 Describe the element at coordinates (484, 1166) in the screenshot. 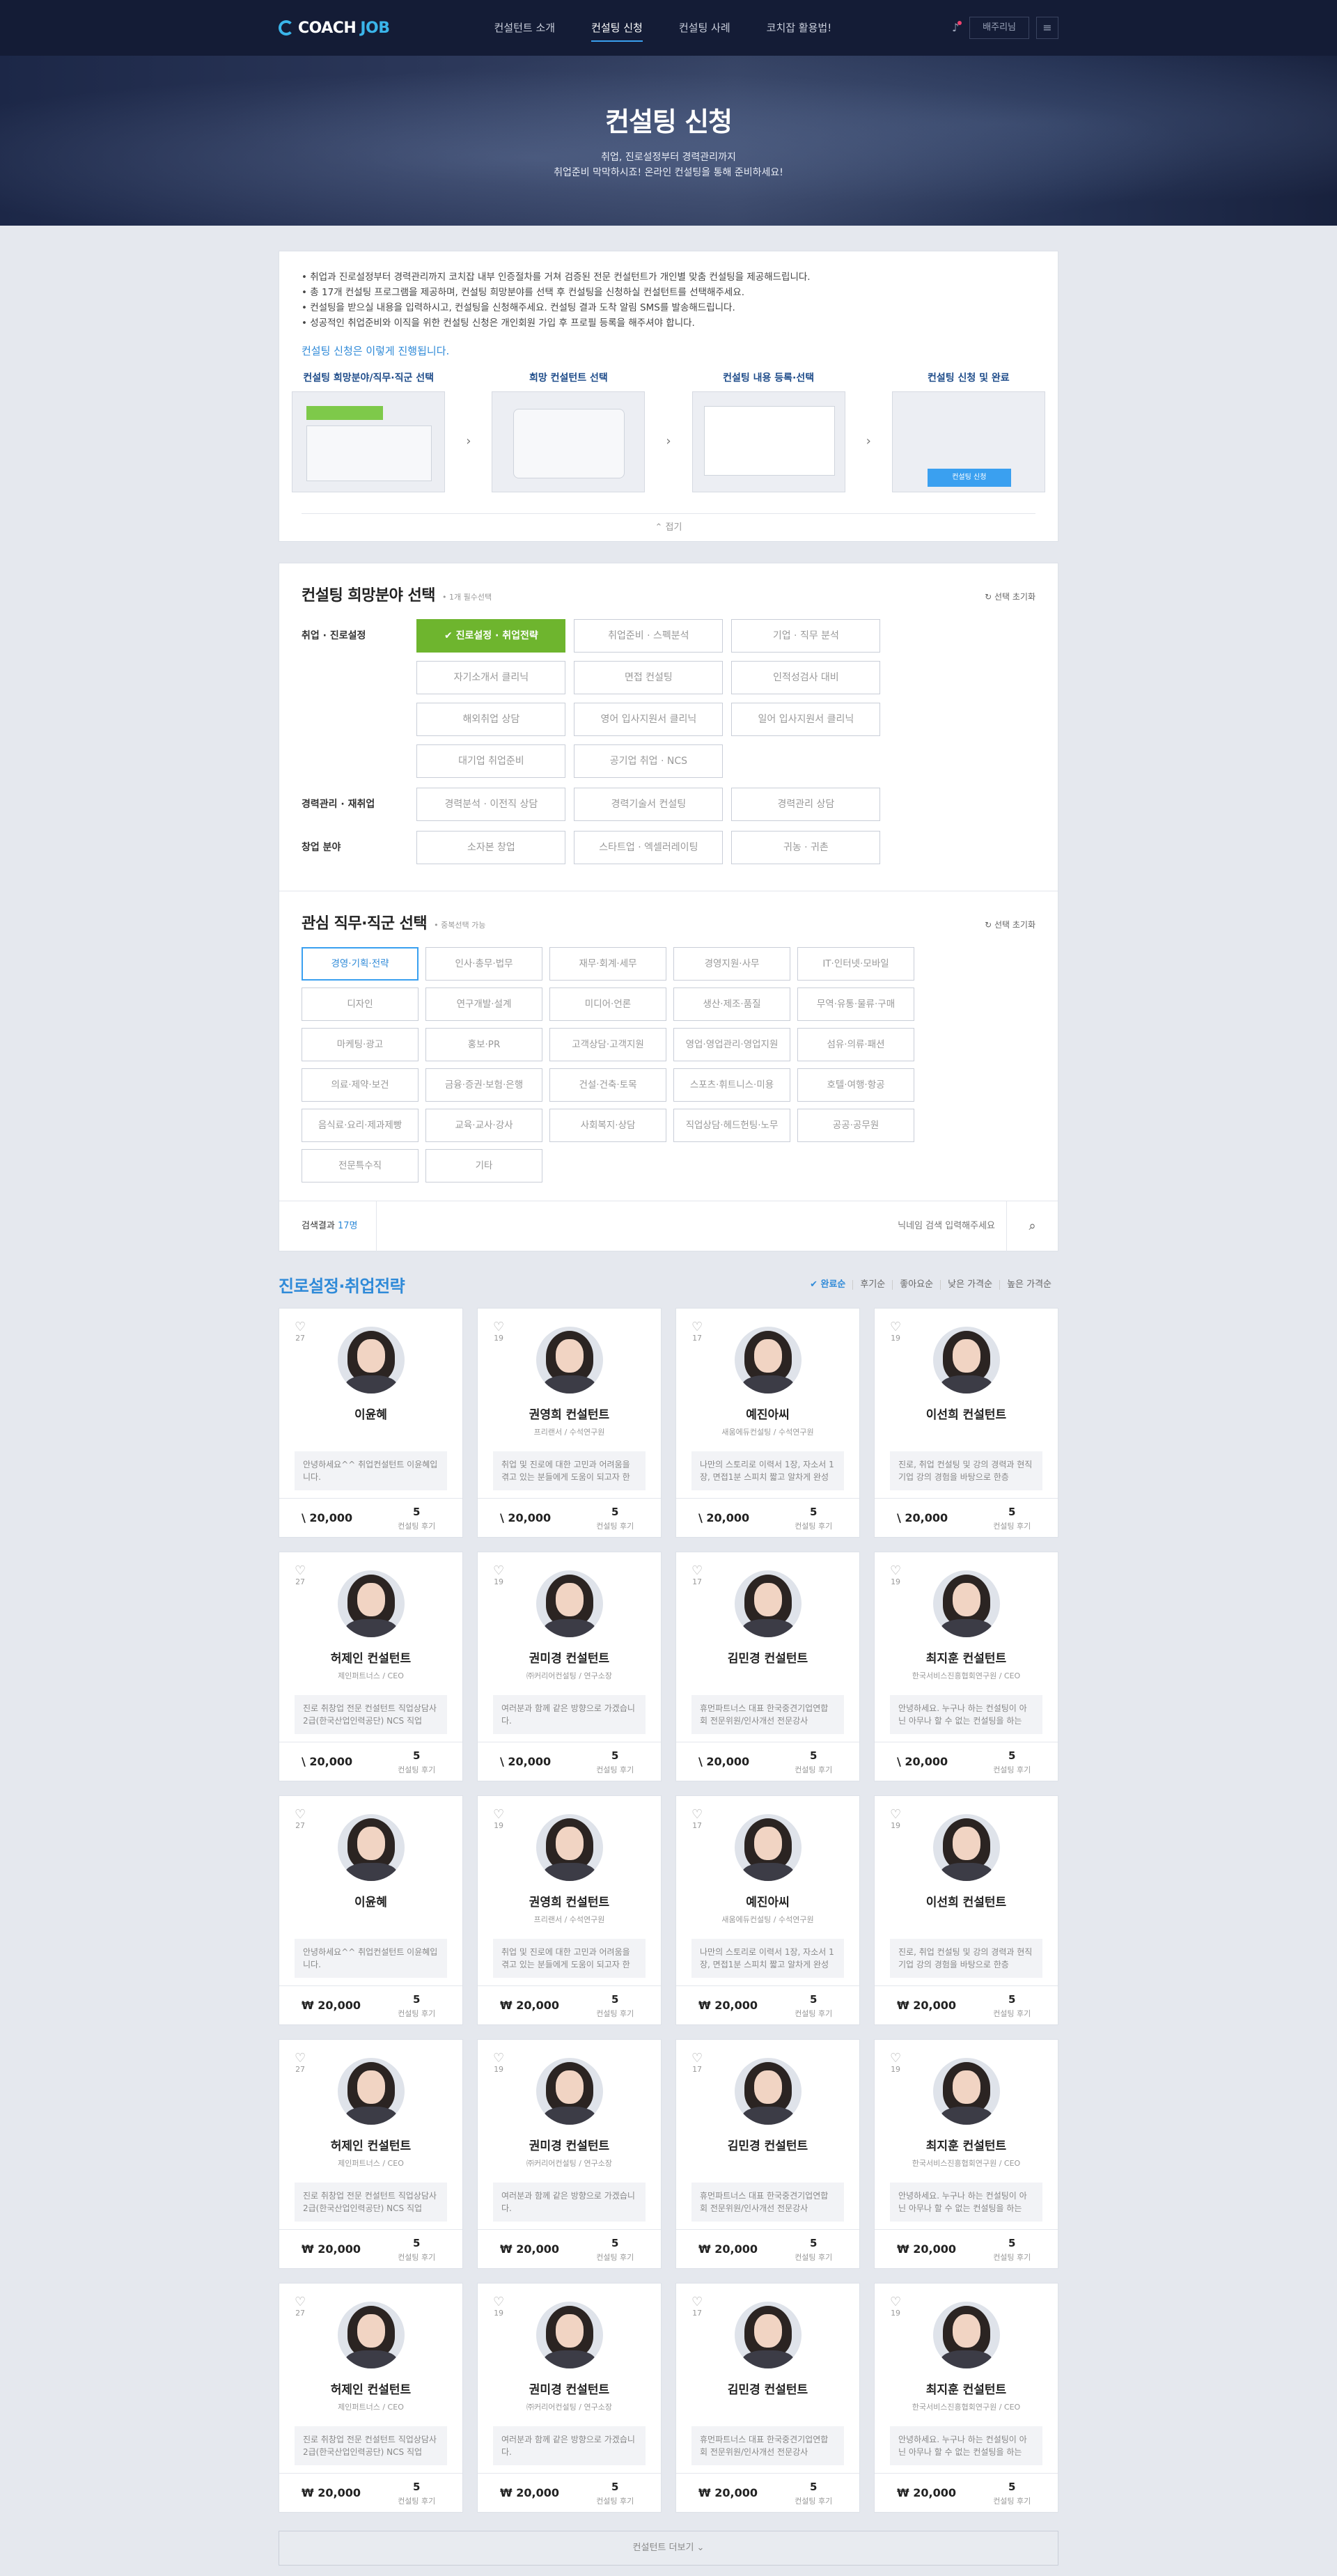

I see `job-chip: 기타` at that location.